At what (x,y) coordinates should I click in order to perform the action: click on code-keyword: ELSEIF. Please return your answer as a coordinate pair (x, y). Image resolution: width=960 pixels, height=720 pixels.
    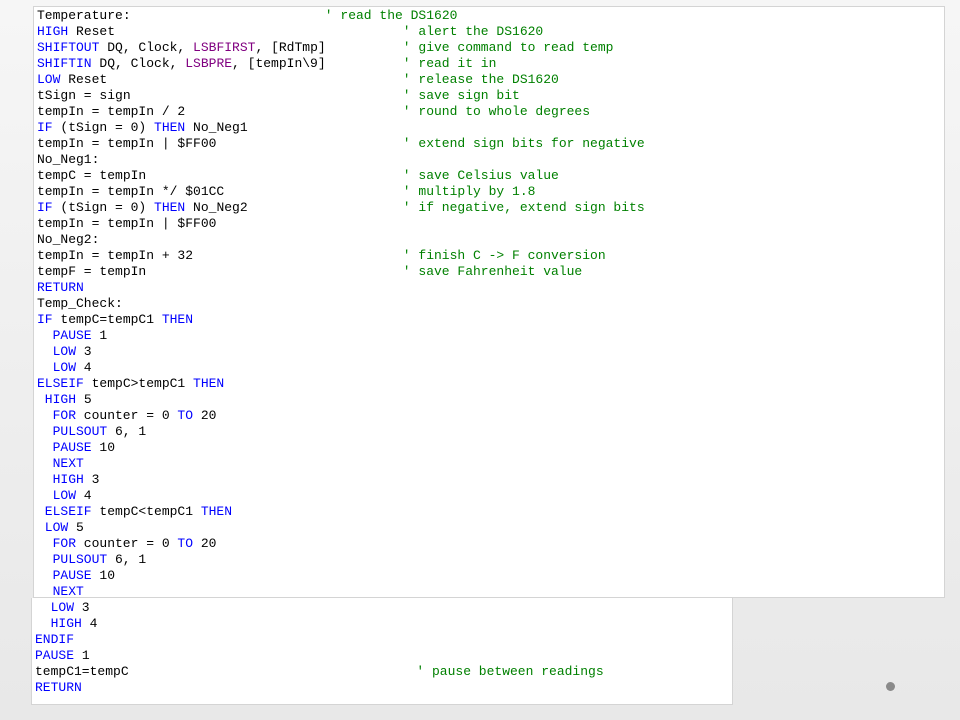
    Looking at the image, I should click on (60, 383).